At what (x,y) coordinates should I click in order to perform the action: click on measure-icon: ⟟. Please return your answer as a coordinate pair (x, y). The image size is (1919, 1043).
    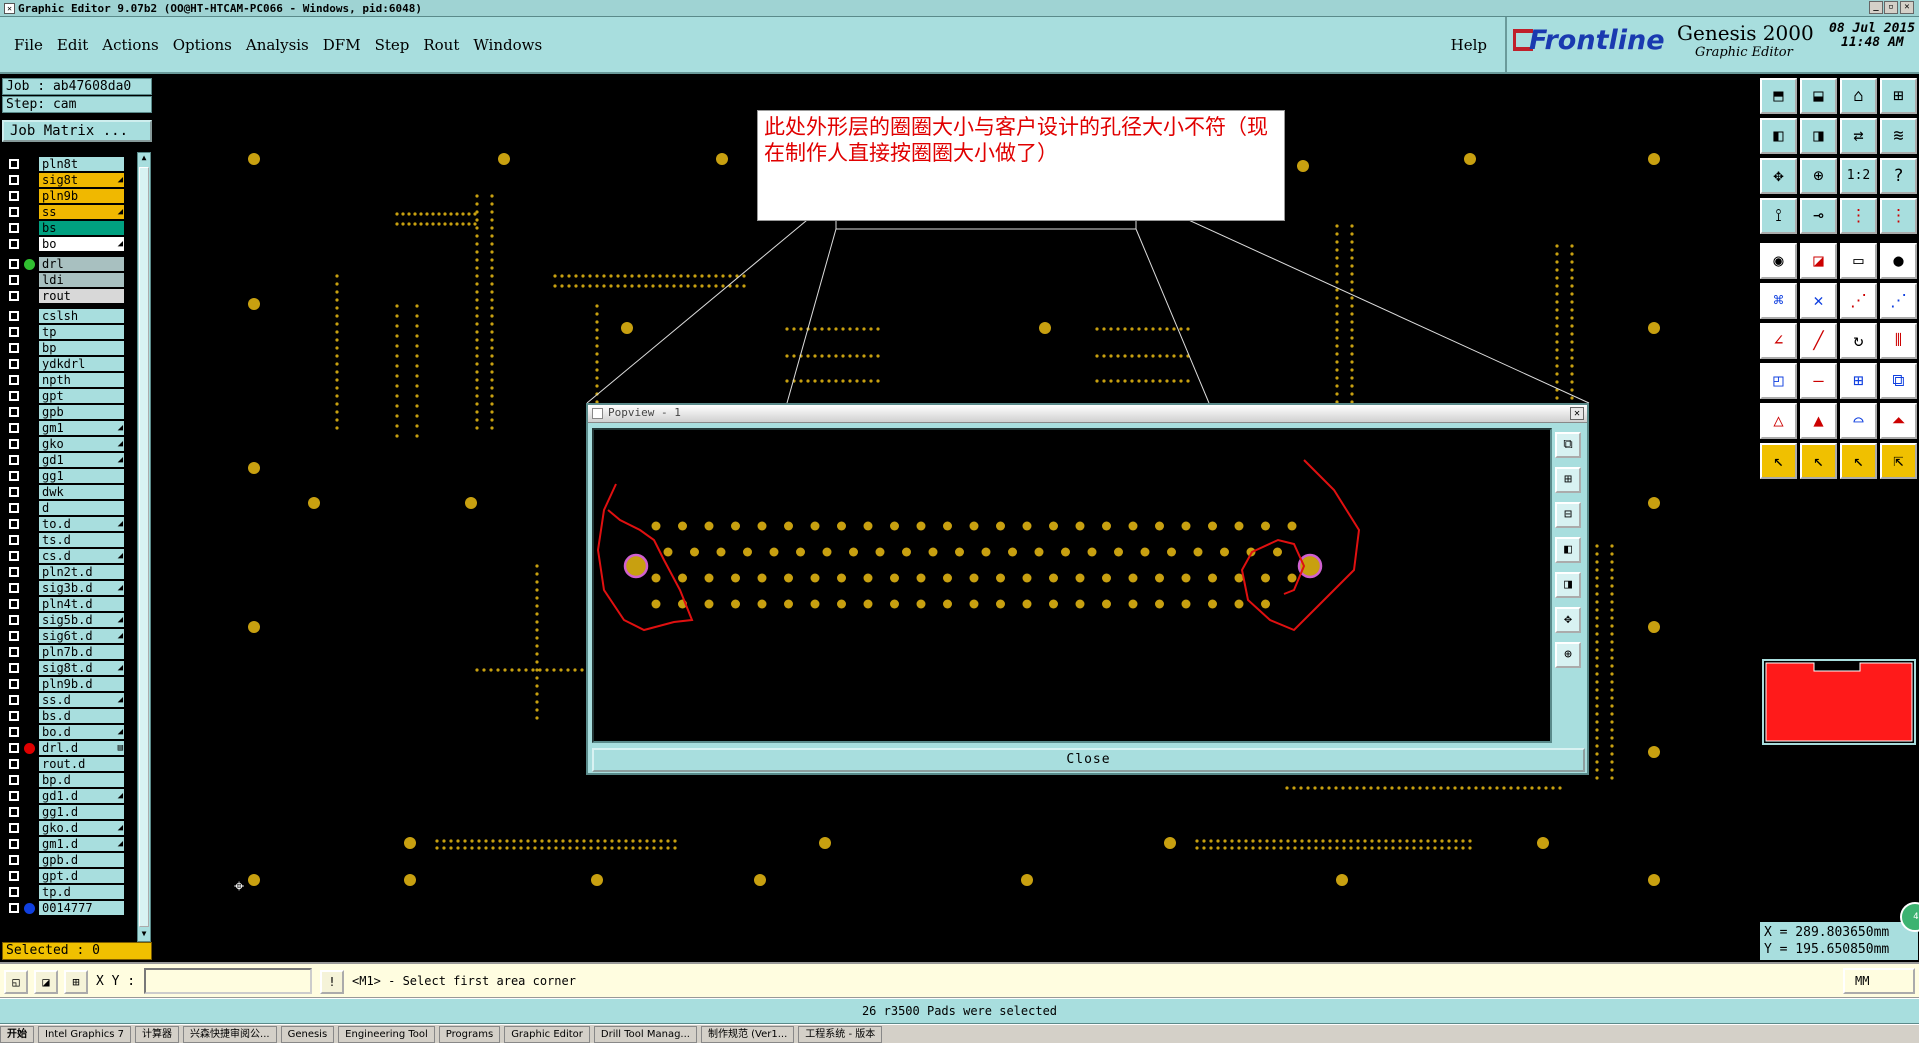
    Looking at the image, I should click on (1778, 216).